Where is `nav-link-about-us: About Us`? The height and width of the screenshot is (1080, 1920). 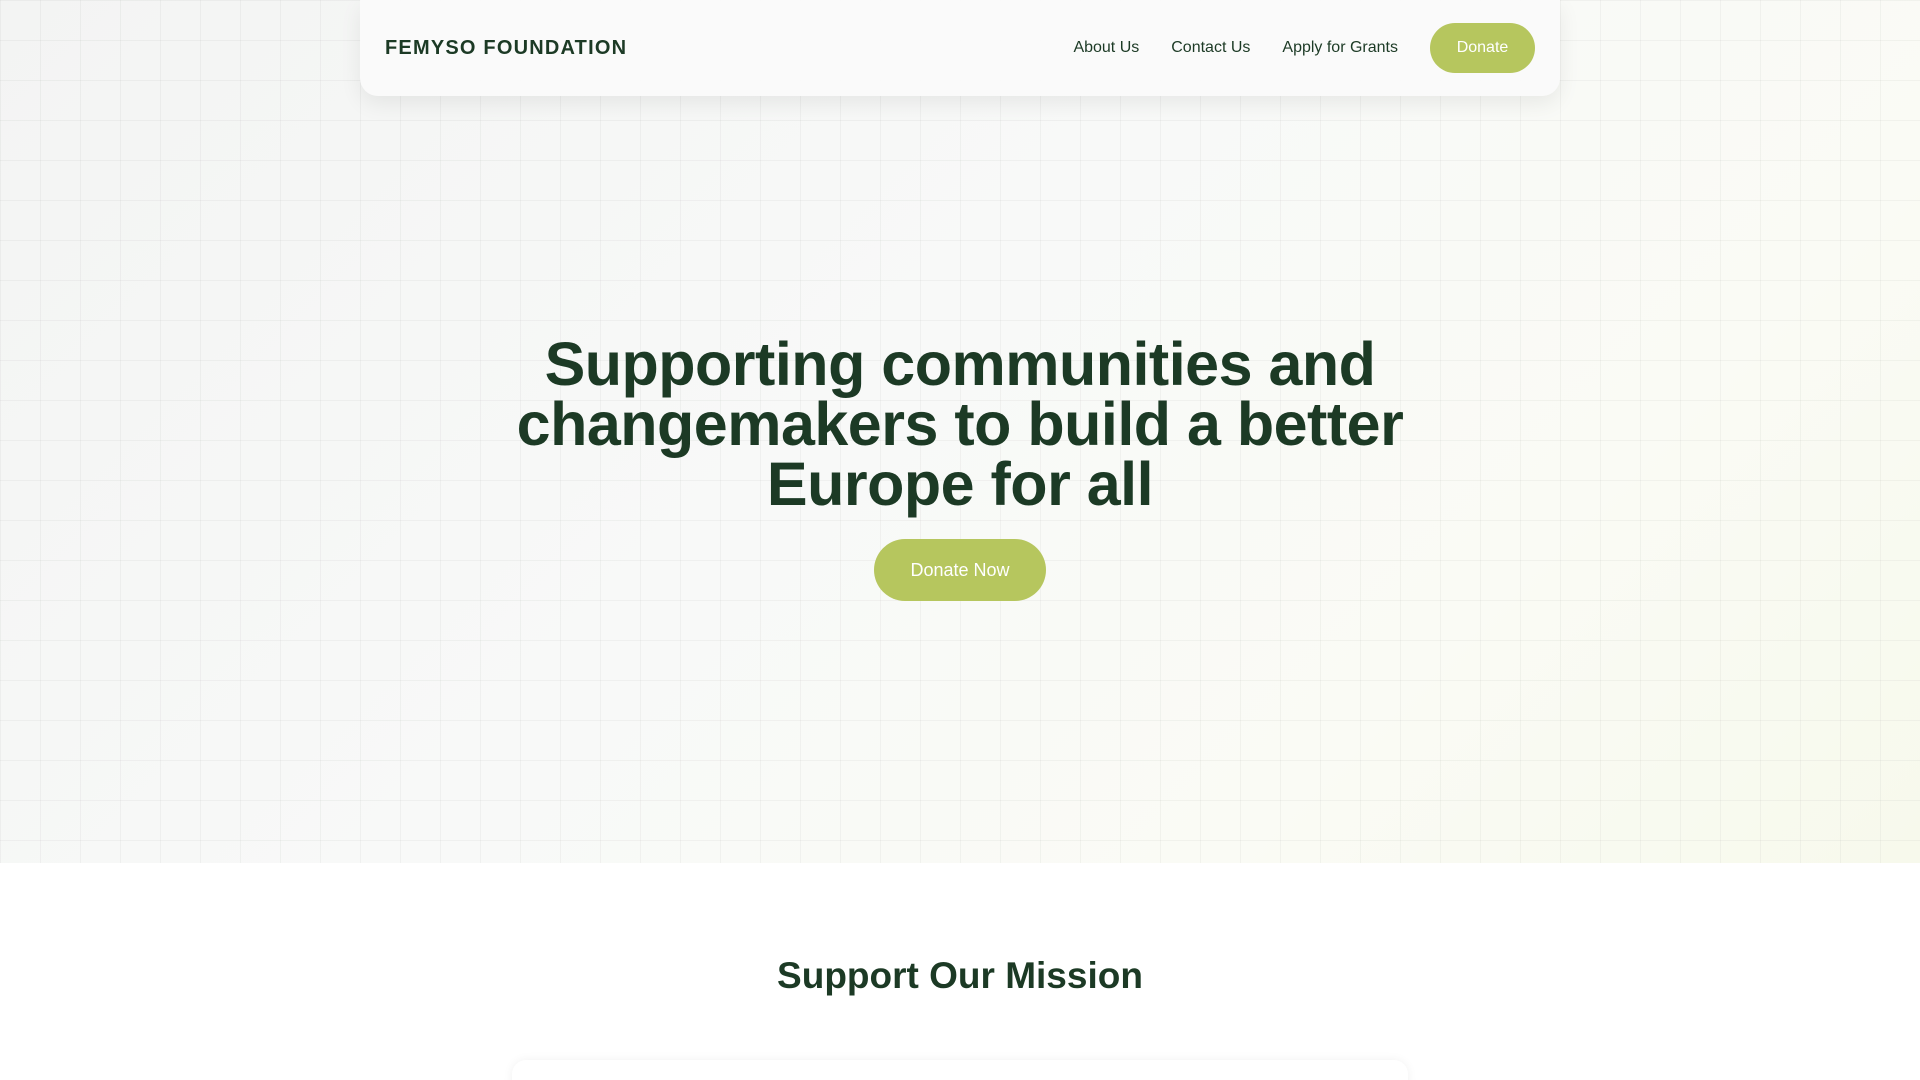 nav-link-about-us: About Us is located at coordinates (1106, 48).